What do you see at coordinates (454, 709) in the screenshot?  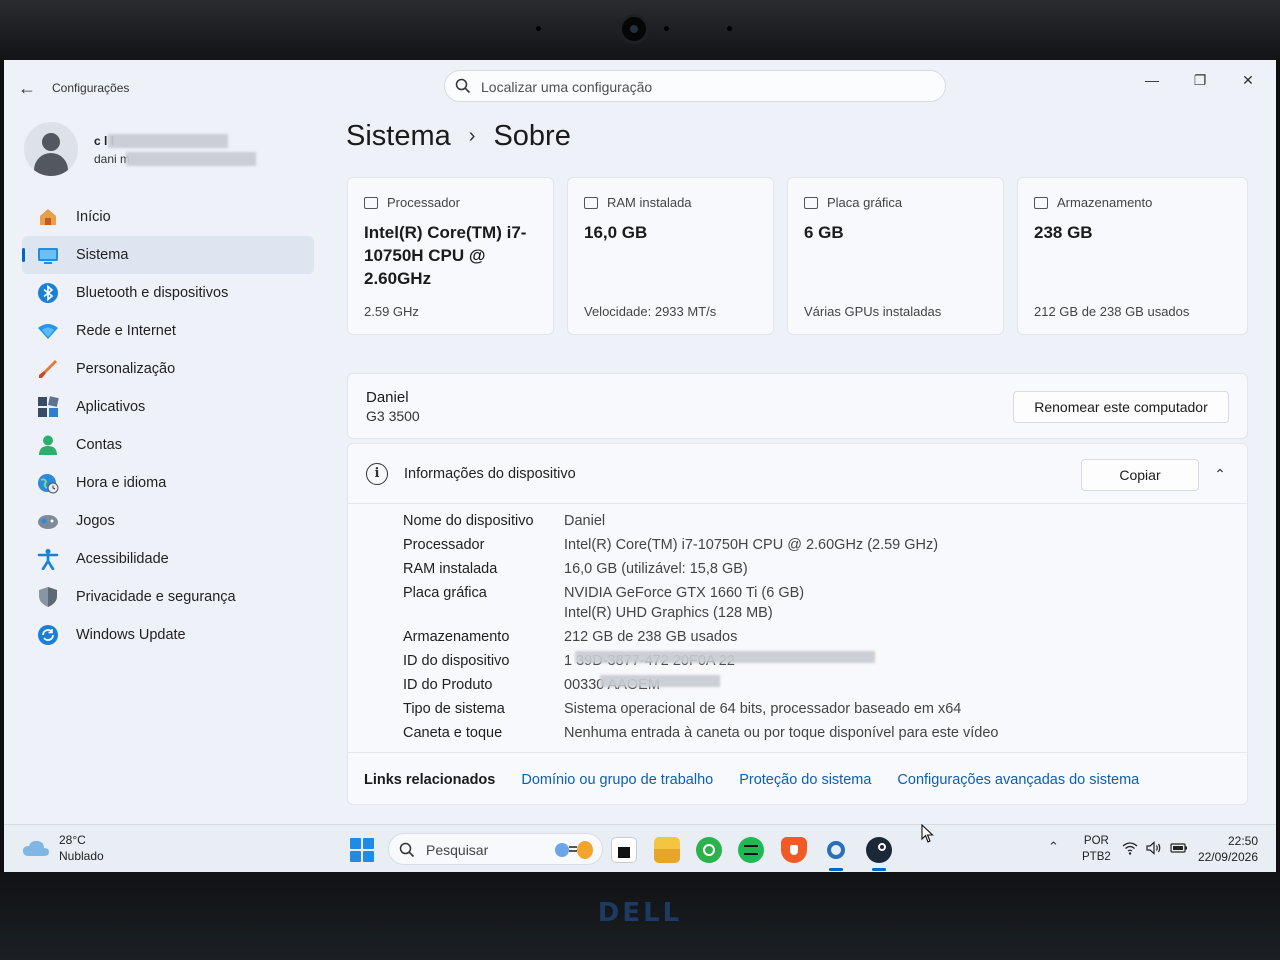 I see `spec-key: Tipo de sistema` at bounding box center [454, 709].